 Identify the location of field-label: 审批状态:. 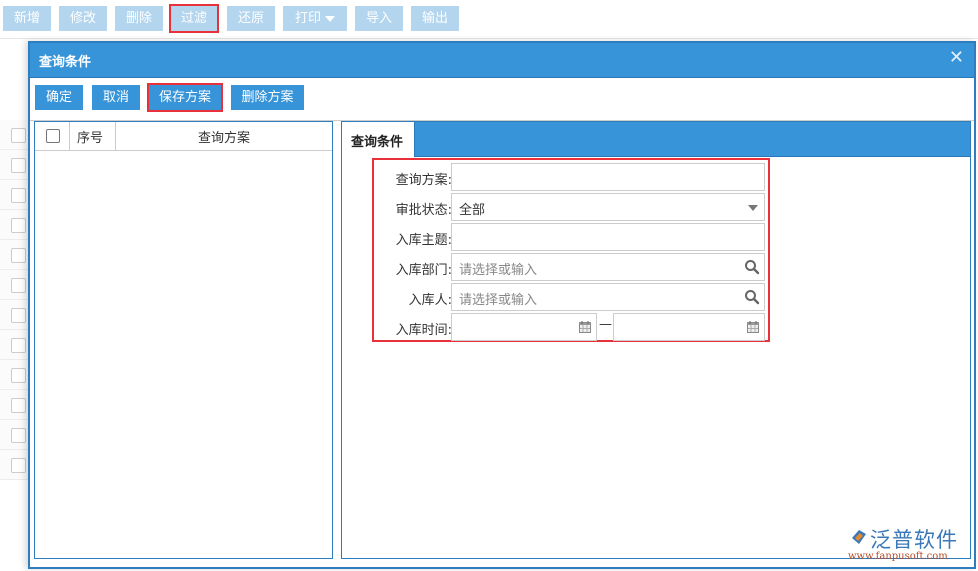
(423, 210).